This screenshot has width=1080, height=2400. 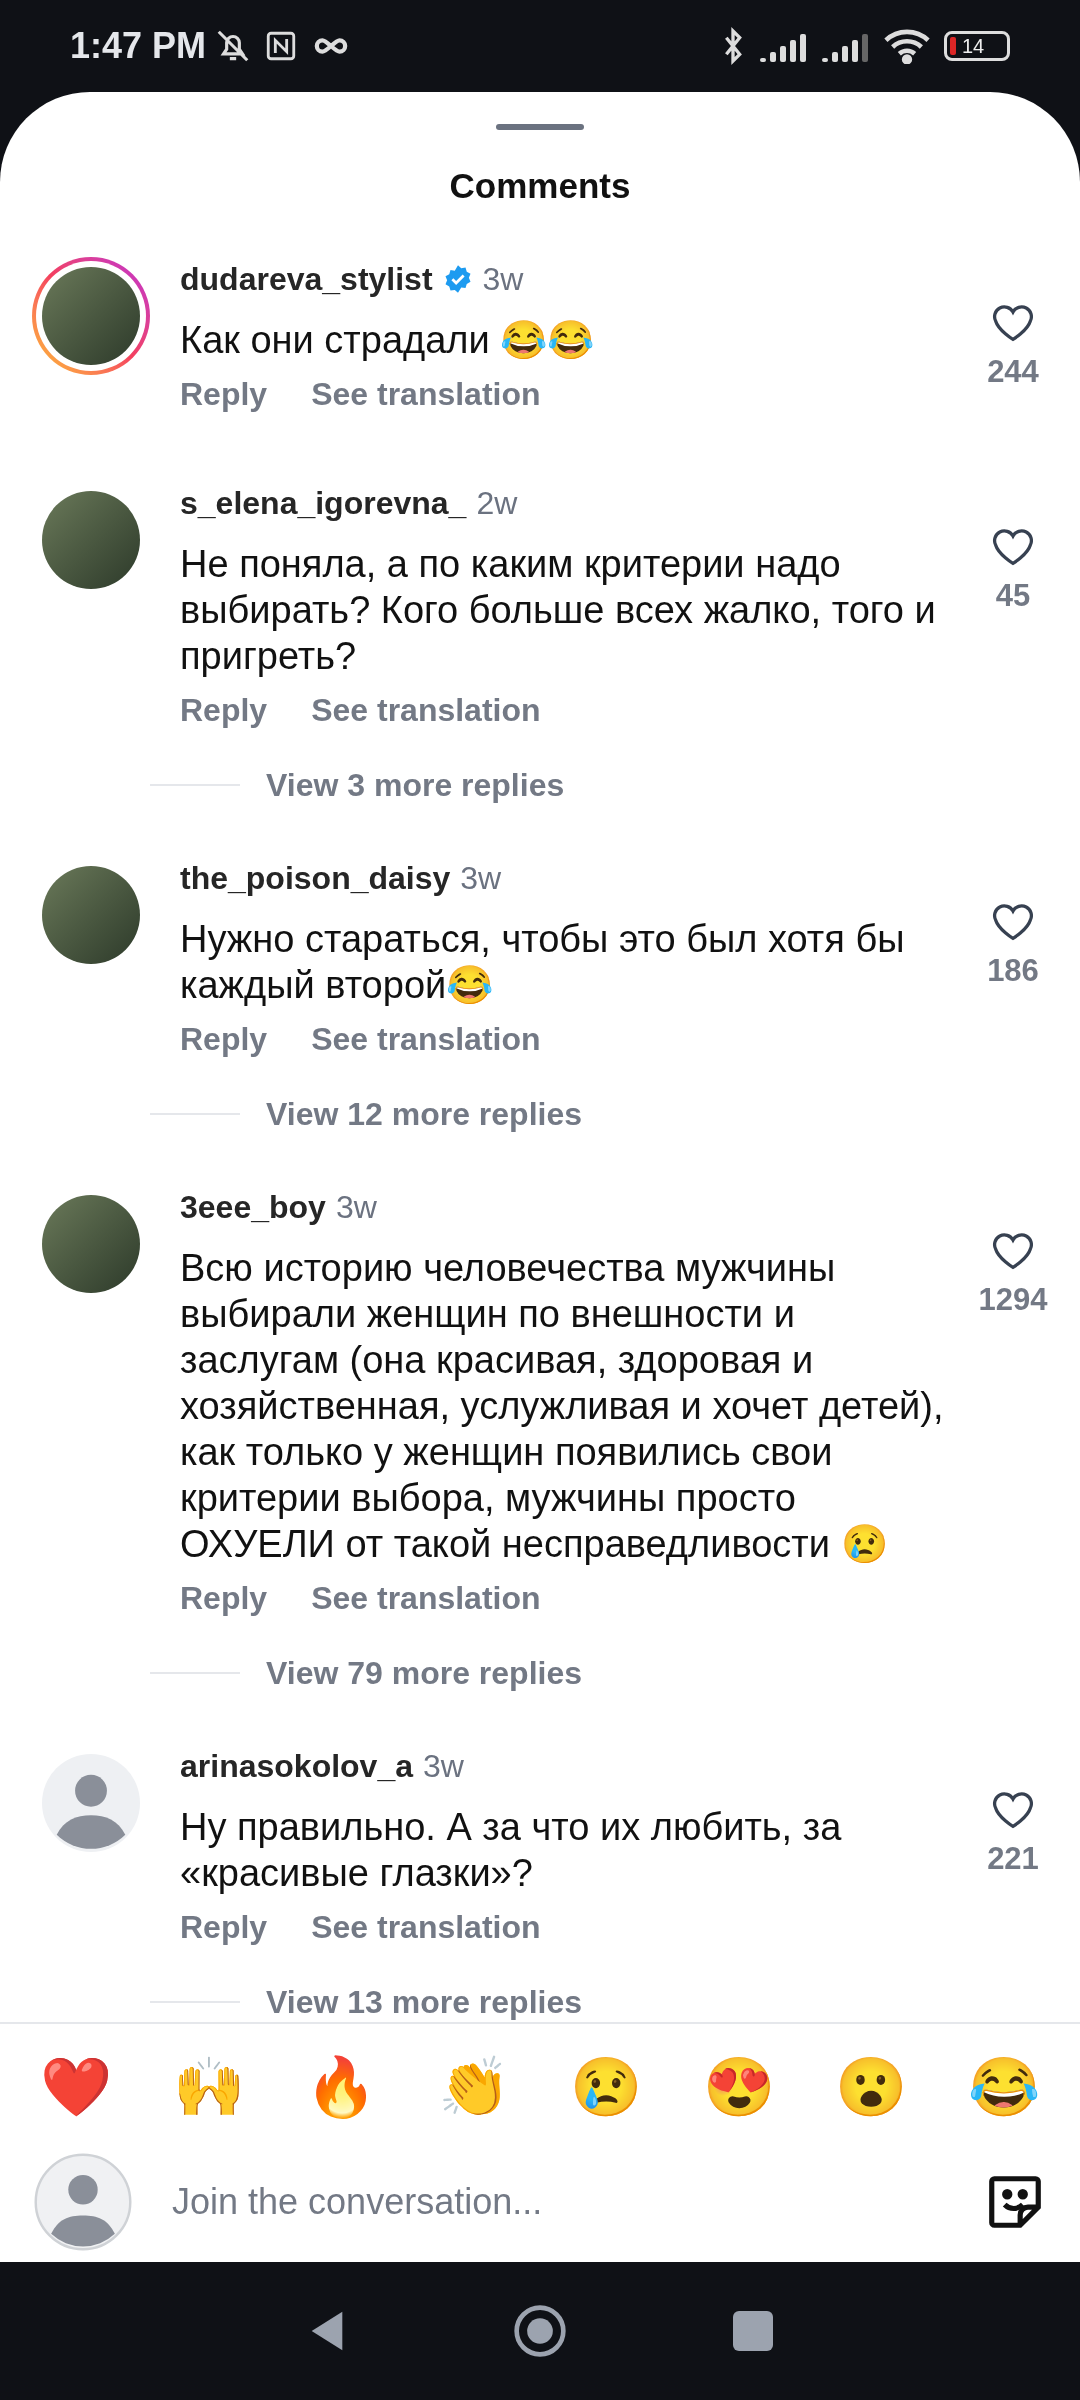 I want to click on username: dudareva_stylist, so click(x=306, y=278).